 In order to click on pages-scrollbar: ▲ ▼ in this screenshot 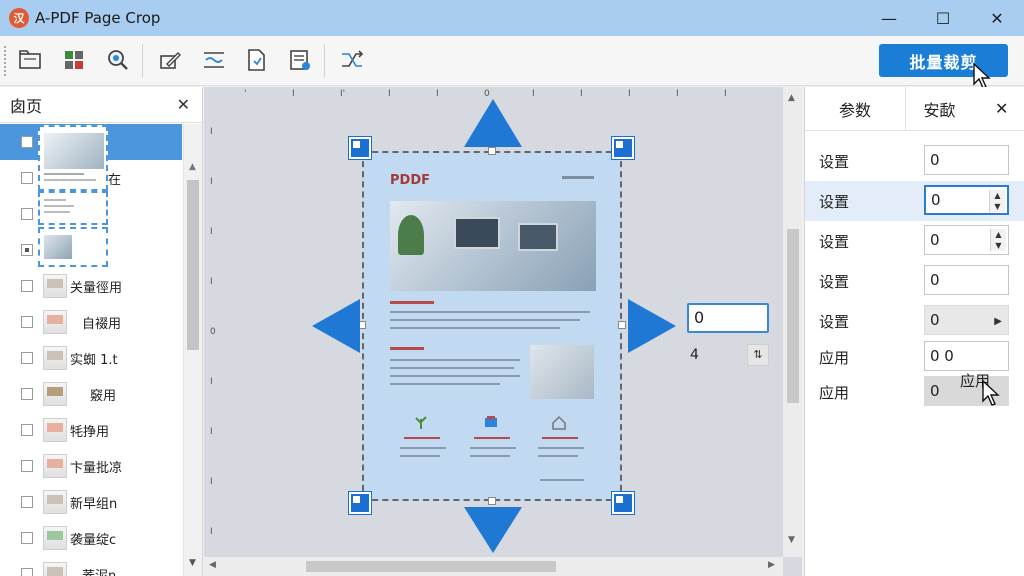, I will do `click(192, 350)`.